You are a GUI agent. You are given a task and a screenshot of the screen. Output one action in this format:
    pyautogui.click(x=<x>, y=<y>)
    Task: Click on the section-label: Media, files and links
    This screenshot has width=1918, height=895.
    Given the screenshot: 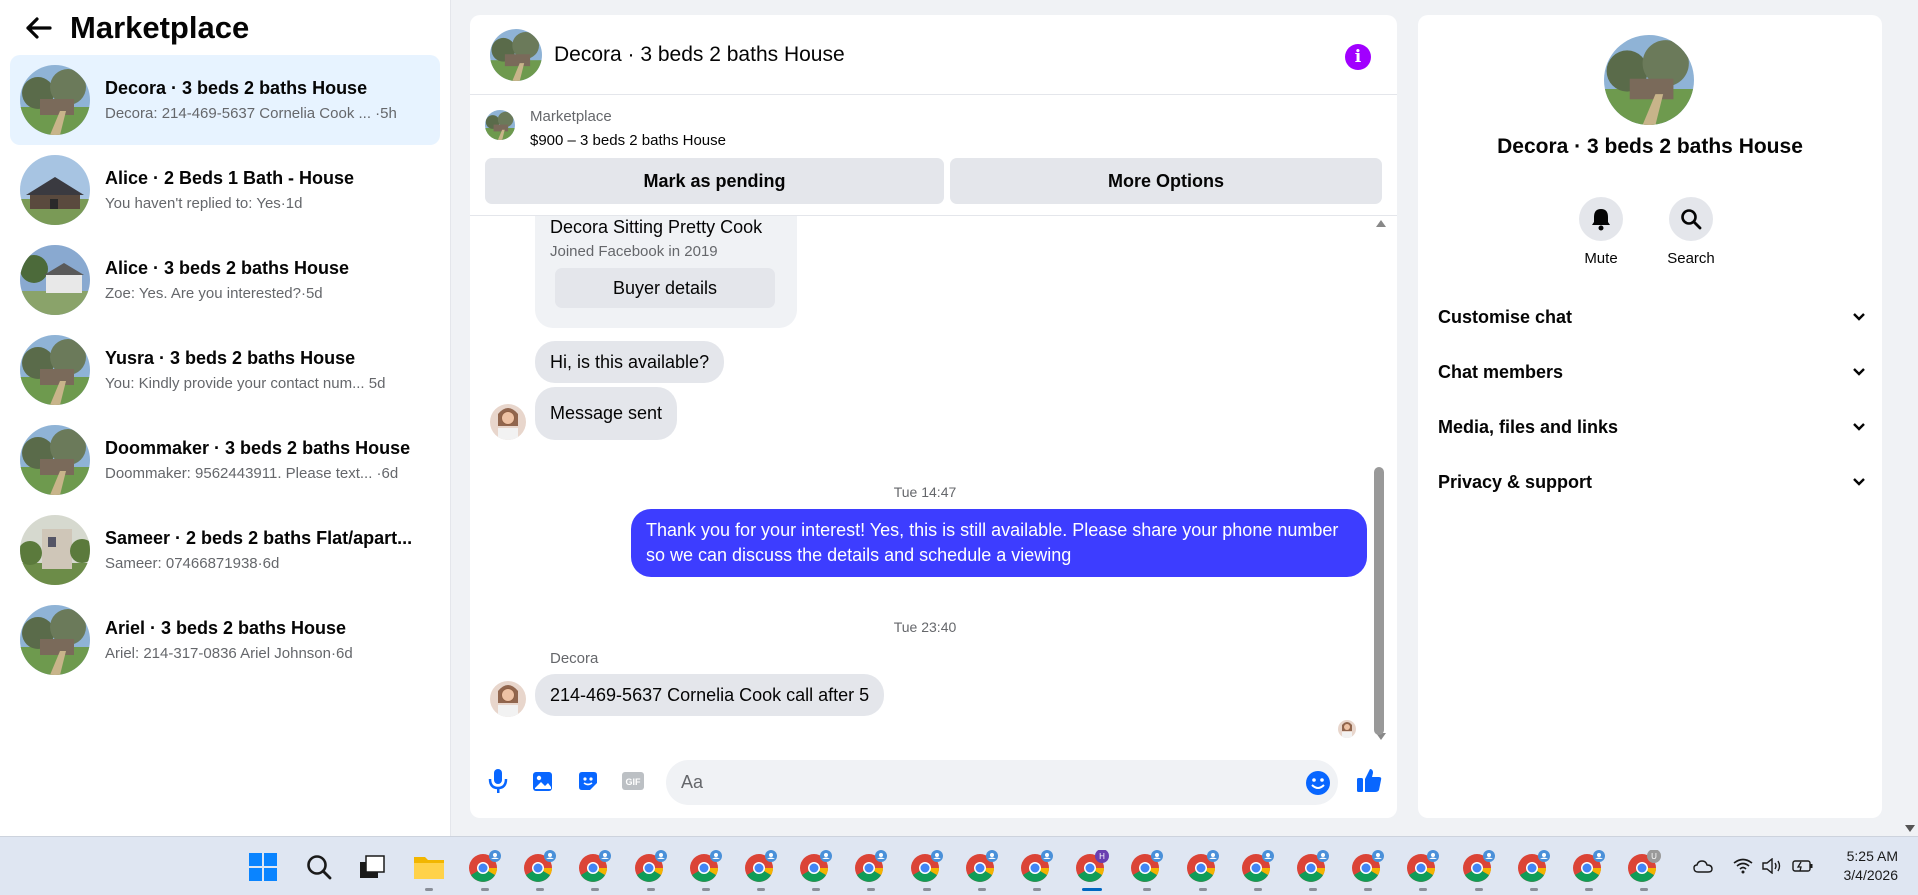 What is the action you would take?
    pyautogui.click(x=1528, y=426)
    